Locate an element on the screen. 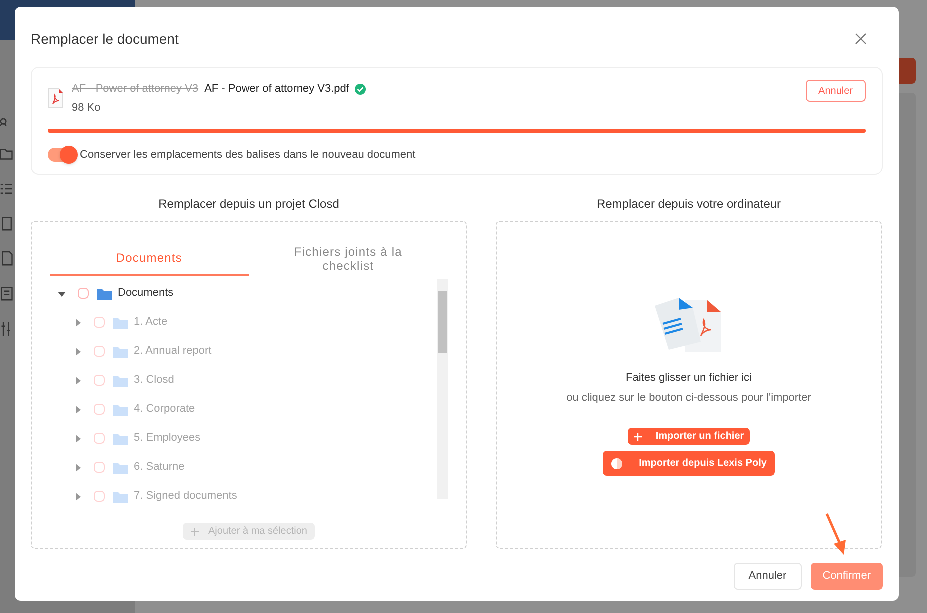 The width and height of the screenshot is (927, 613). dialog-title: Remplacer le document is located at coordinates (105, 39).